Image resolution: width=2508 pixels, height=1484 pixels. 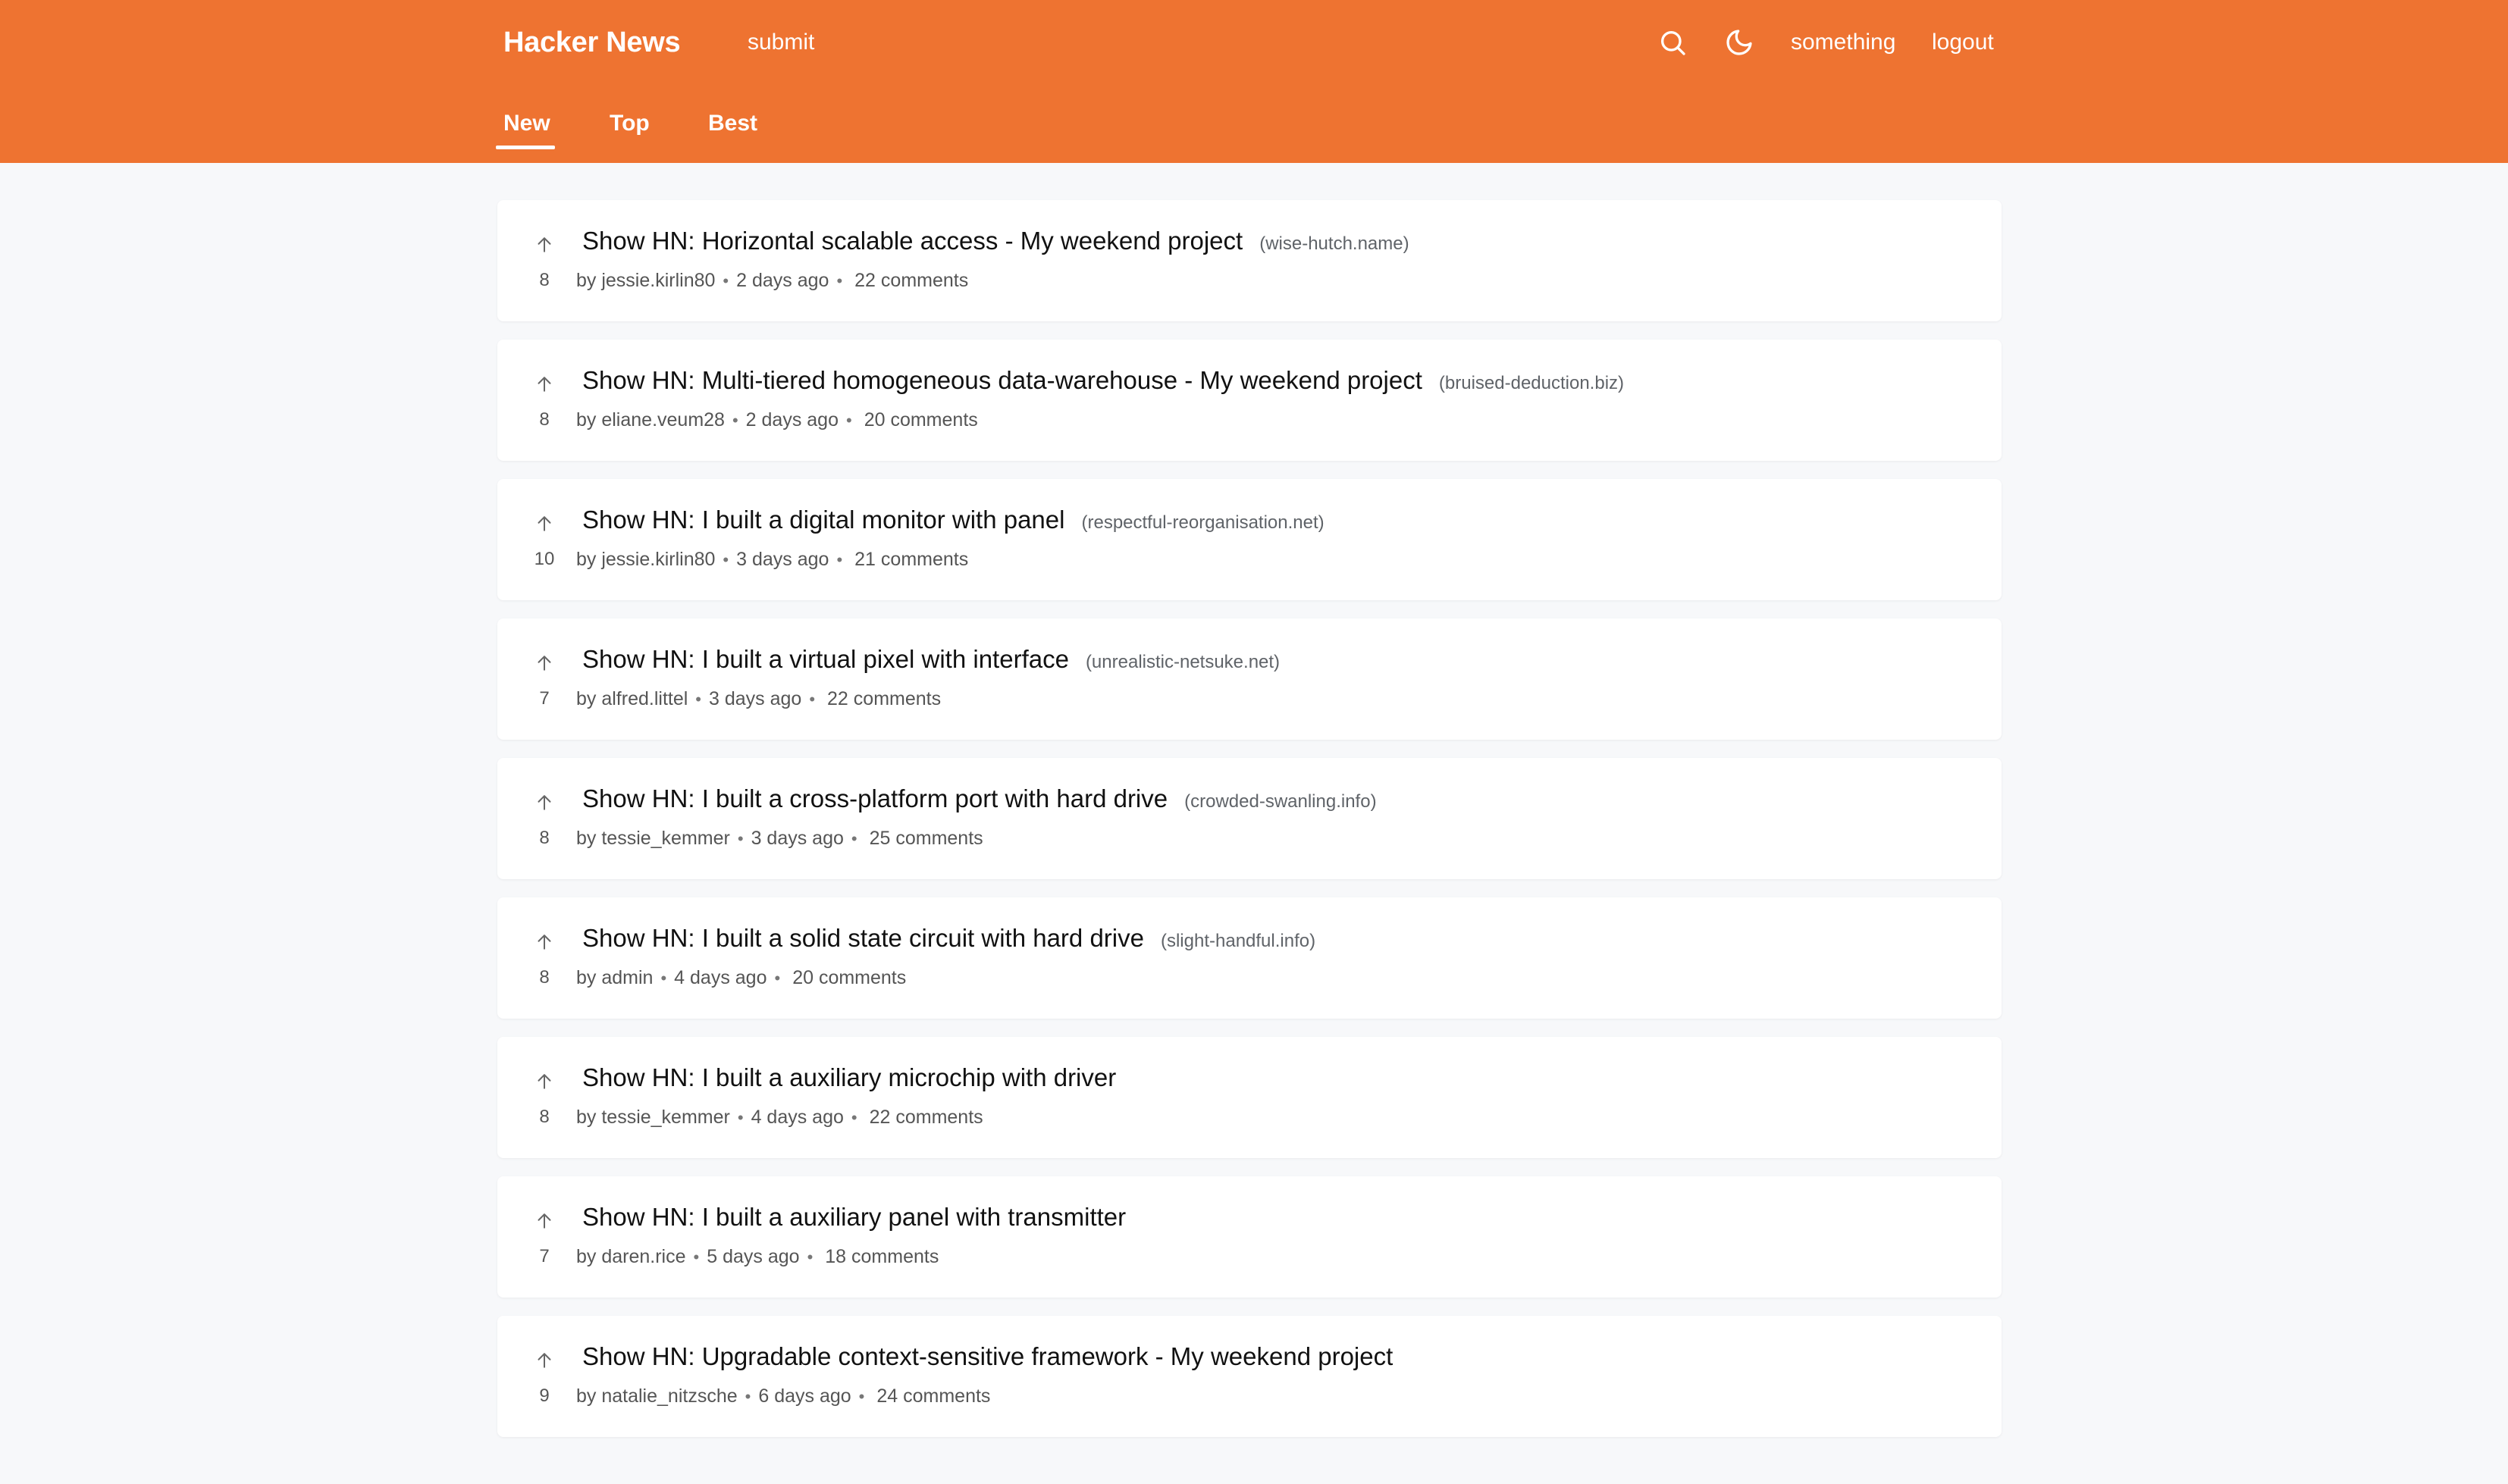 What do you see at coordinates (614, 978) in the screenshot?
I see `story-author: by admin` at bounding box center [614, 978].